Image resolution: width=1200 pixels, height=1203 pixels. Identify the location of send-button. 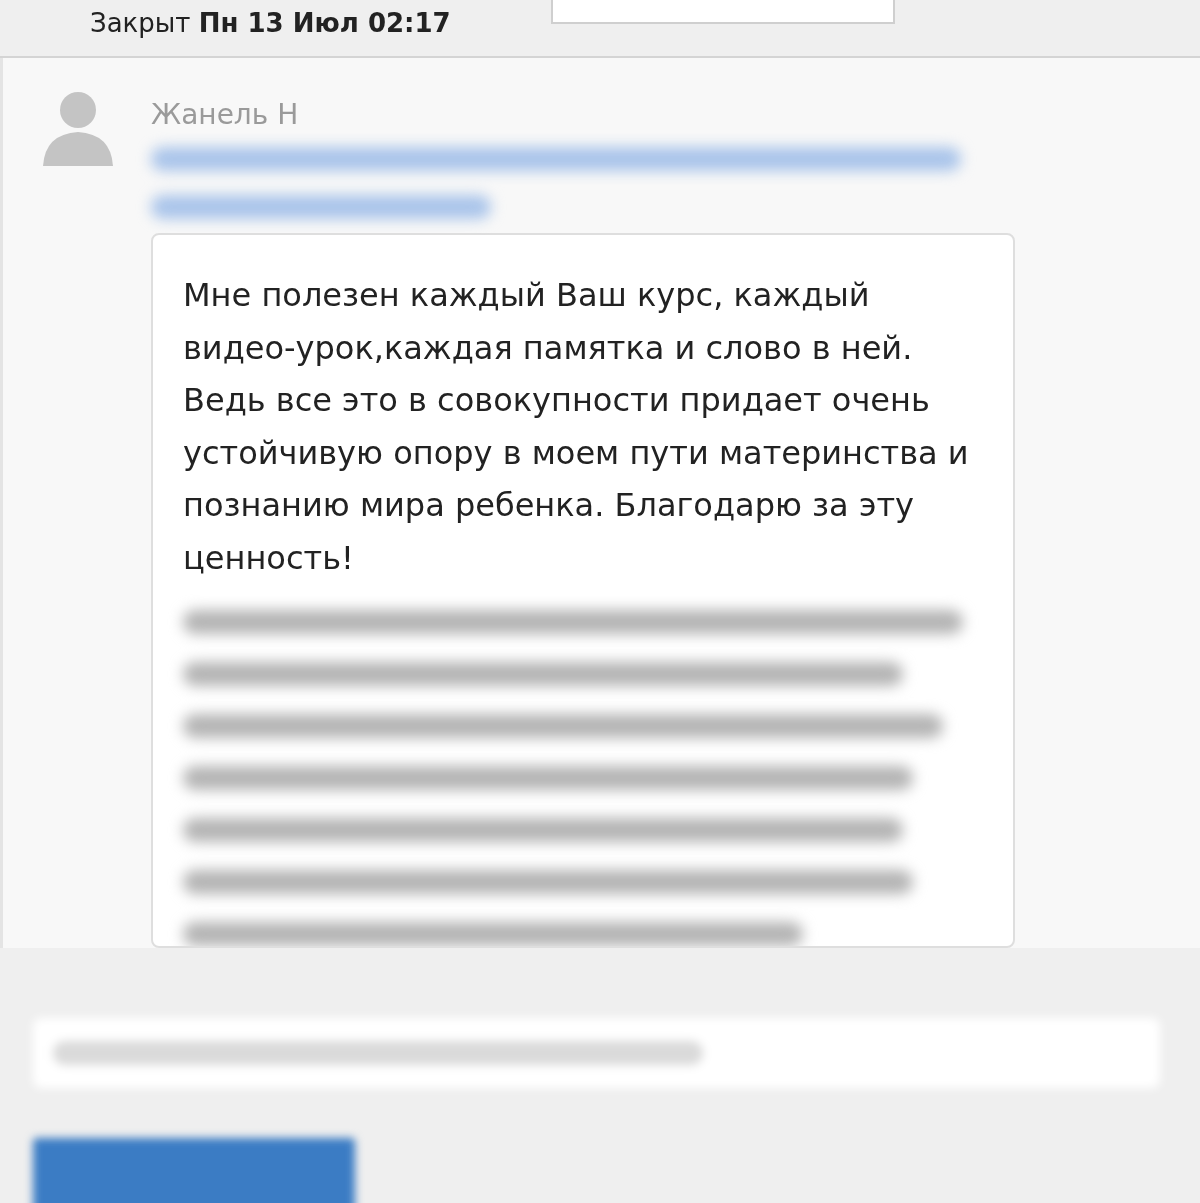
(194, 1170).